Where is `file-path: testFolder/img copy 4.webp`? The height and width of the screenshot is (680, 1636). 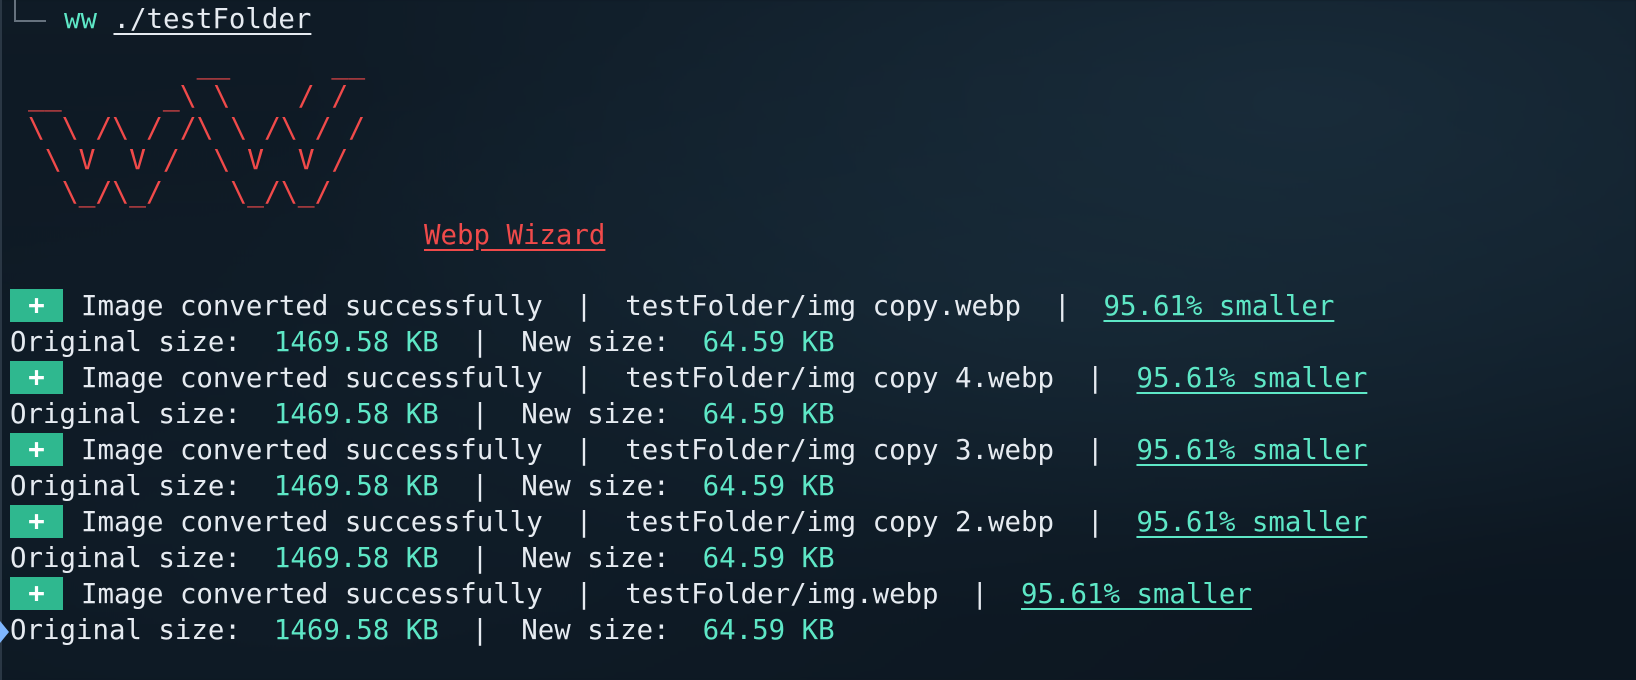
file-path: testFolder/img copy 4.webp is located at coordinates (839, 378).